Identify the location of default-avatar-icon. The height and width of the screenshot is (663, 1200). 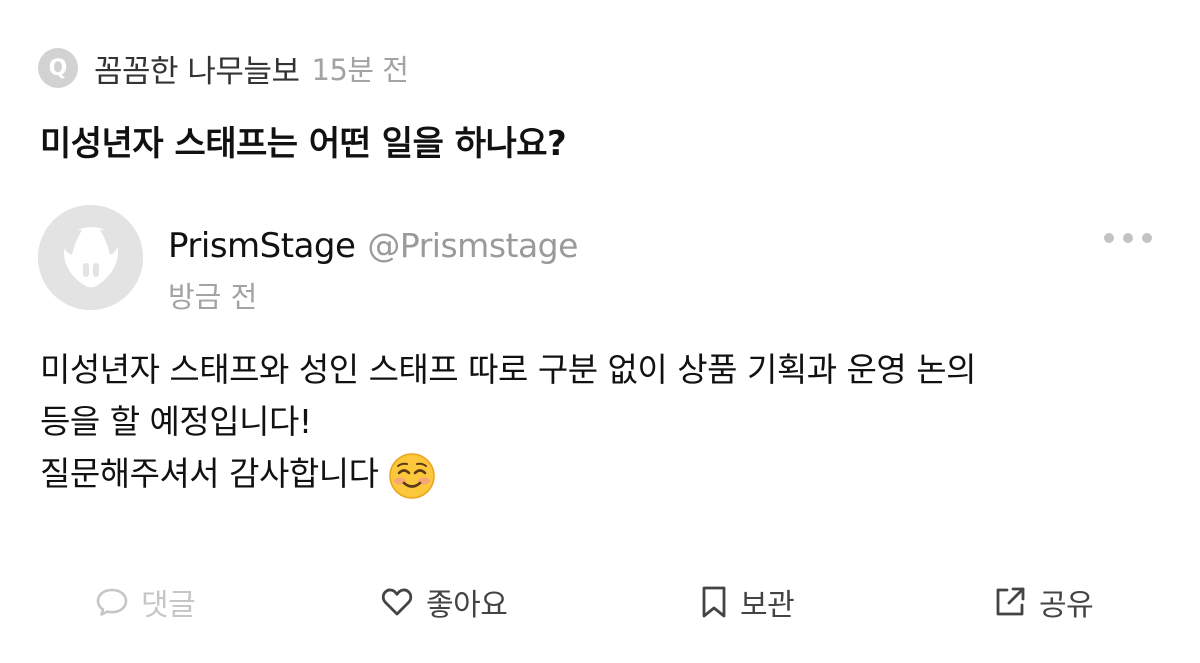
(90, 257).